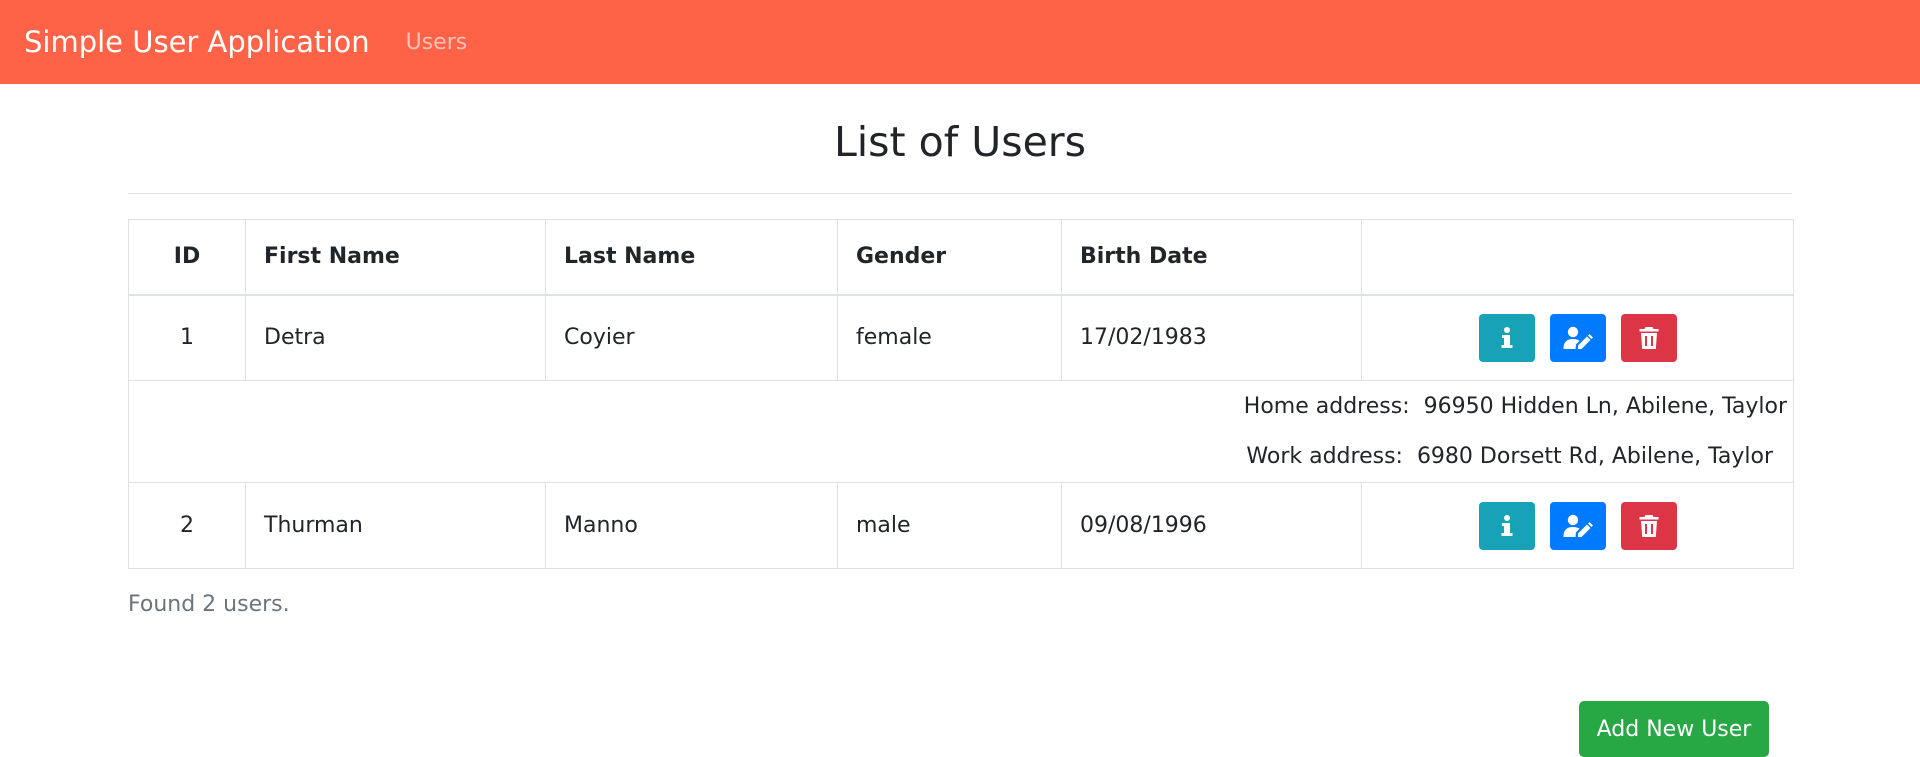  I want to click on results-count: Found 2 users., so click(209, 604).